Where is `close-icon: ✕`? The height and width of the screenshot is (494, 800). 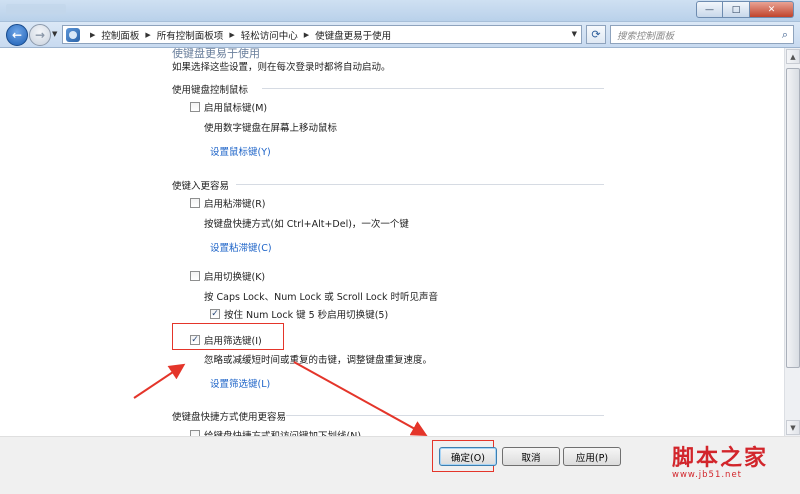
close-icon: ✕ is located at coordinates (771, 9).